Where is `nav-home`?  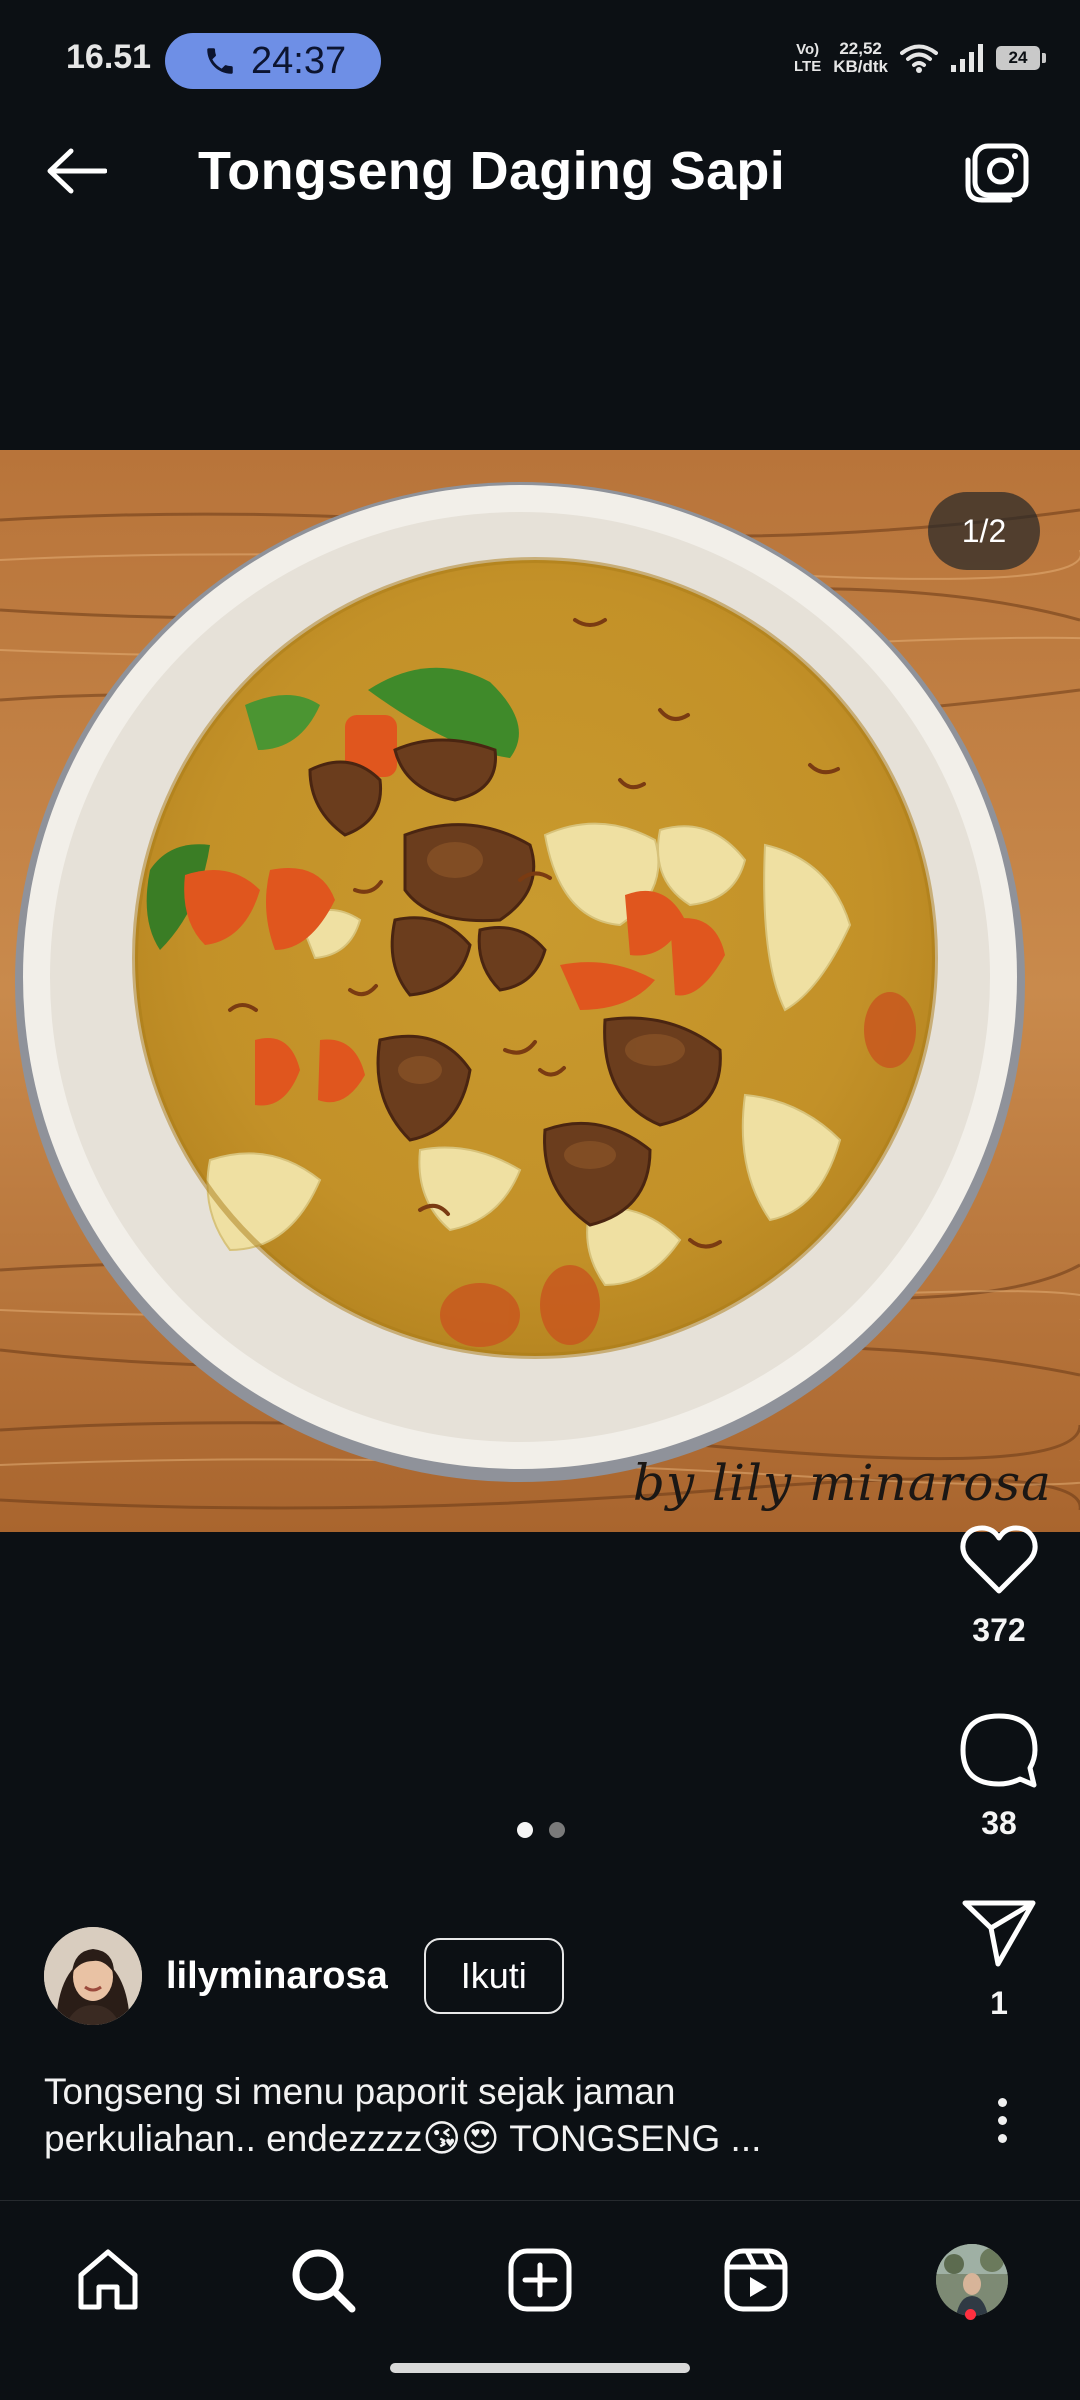
nav-home is located at coordinates (108, 2280).